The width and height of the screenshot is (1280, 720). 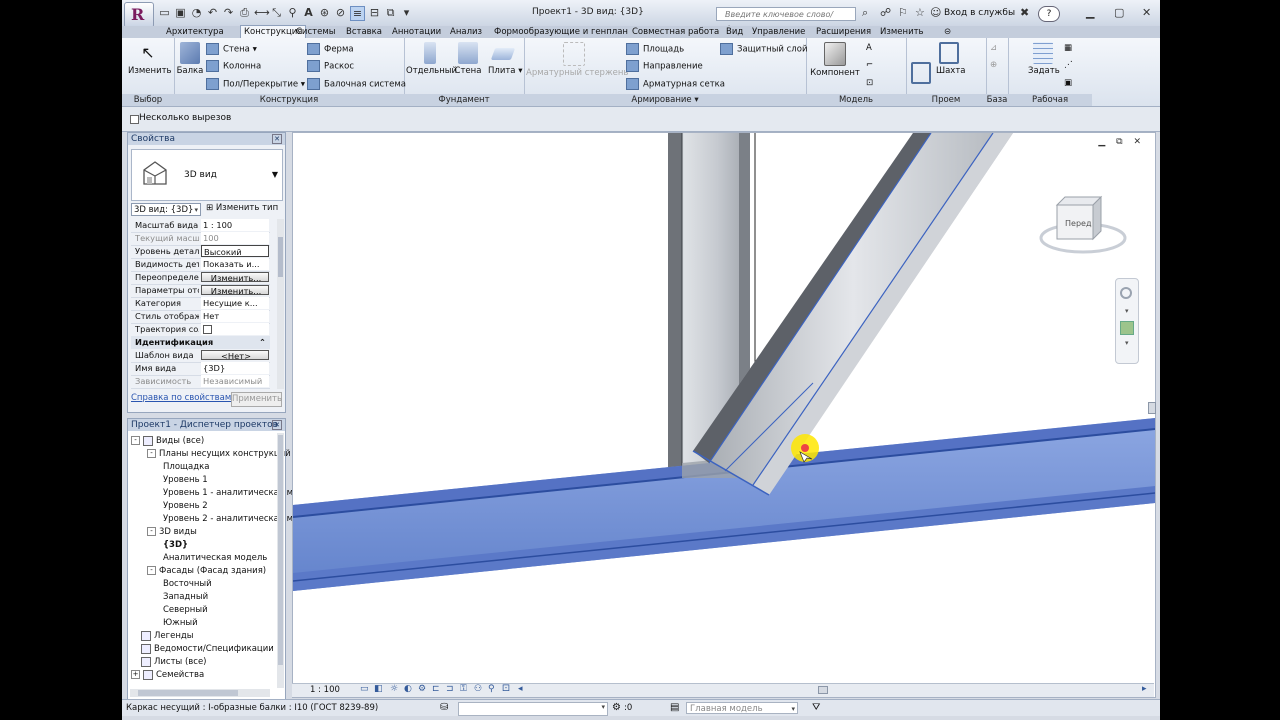 What do you see at coordinates (675, 32) in the screenshot?
I see `tab-8: Совместная работа` at bounding box center [675, 32].